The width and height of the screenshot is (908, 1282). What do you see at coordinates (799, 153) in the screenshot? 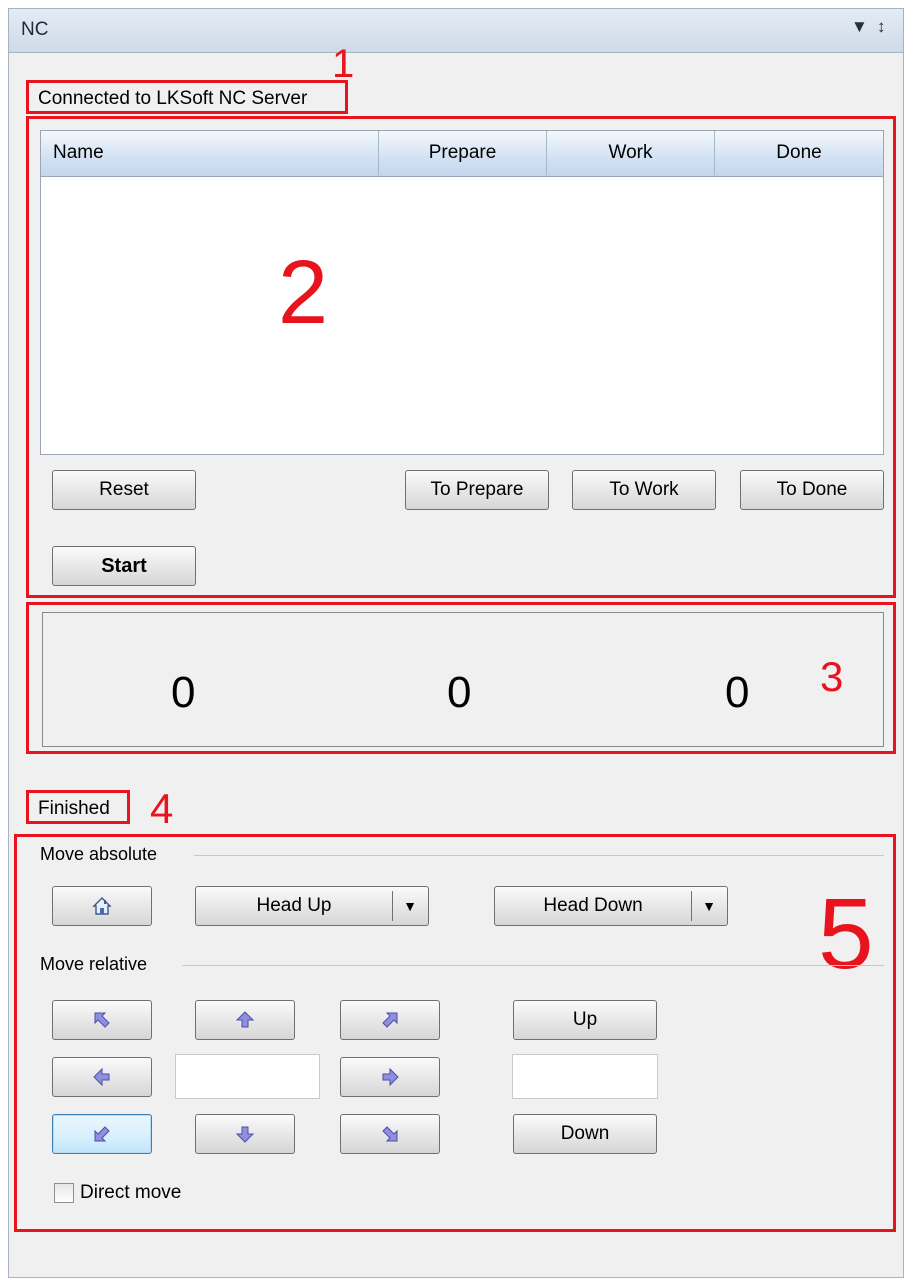
I see `column-done: Done` at bounding box center [799, 153].